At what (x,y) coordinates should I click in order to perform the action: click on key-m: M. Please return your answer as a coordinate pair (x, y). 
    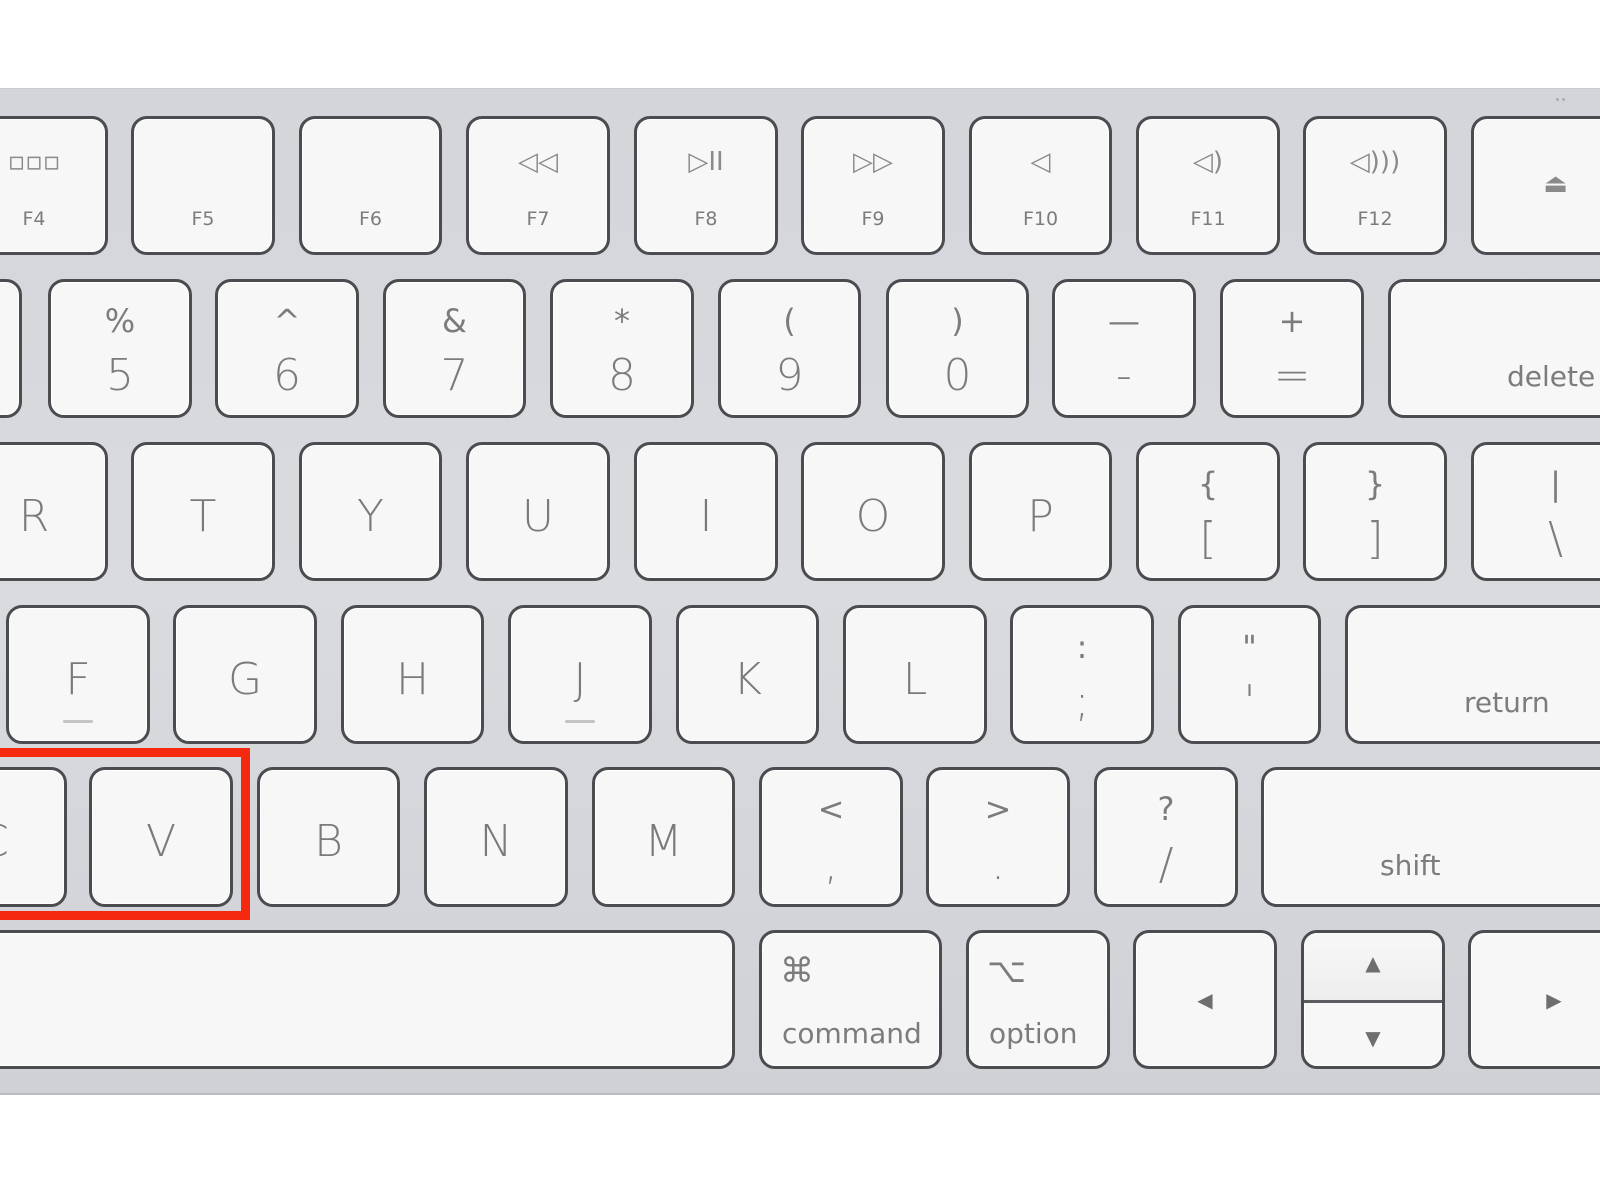
    Looking at the image, I should click on (663, 837).